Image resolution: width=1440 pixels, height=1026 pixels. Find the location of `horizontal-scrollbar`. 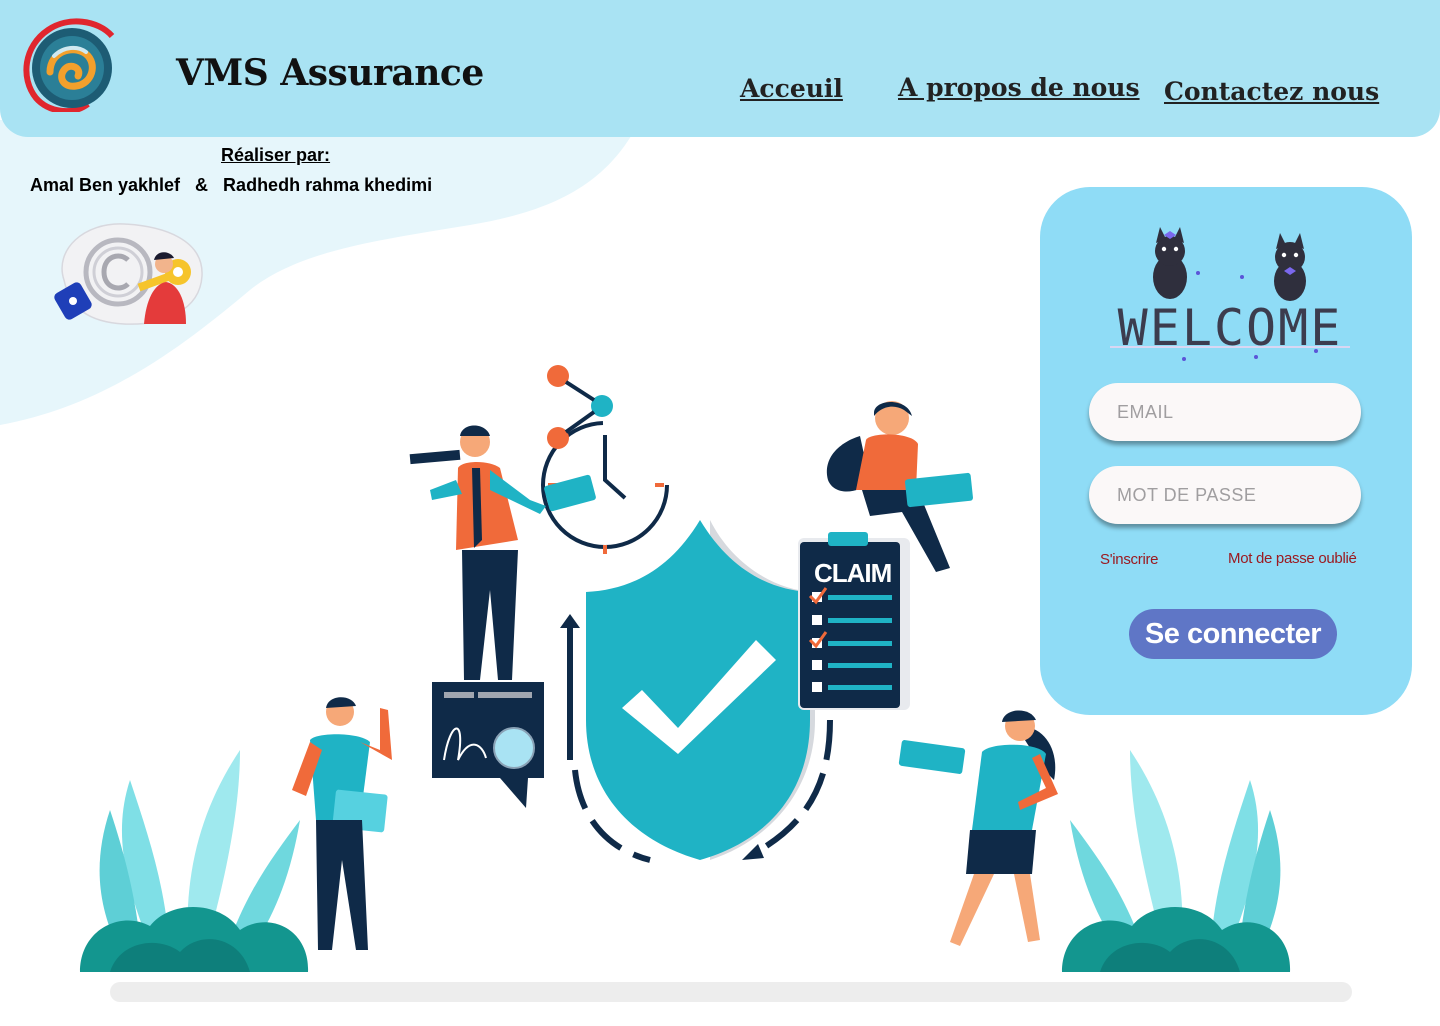

horizontal-scrollbar is located at coordinates (731, 992).